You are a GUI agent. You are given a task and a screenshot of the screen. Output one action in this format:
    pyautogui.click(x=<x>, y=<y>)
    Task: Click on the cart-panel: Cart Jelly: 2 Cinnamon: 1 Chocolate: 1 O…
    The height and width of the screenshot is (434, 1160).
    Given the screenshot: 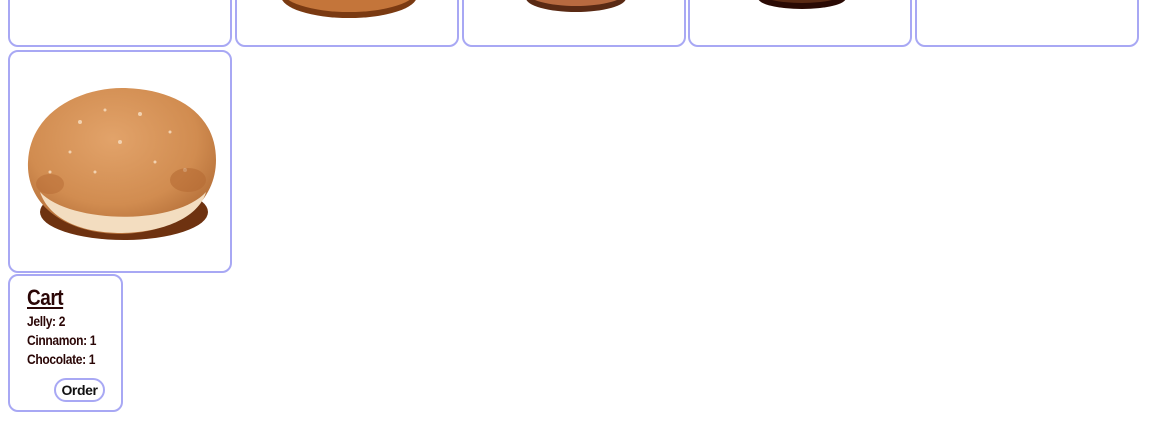 What is the action you would take?
    pyautogui.click(x=65, y=343)
    